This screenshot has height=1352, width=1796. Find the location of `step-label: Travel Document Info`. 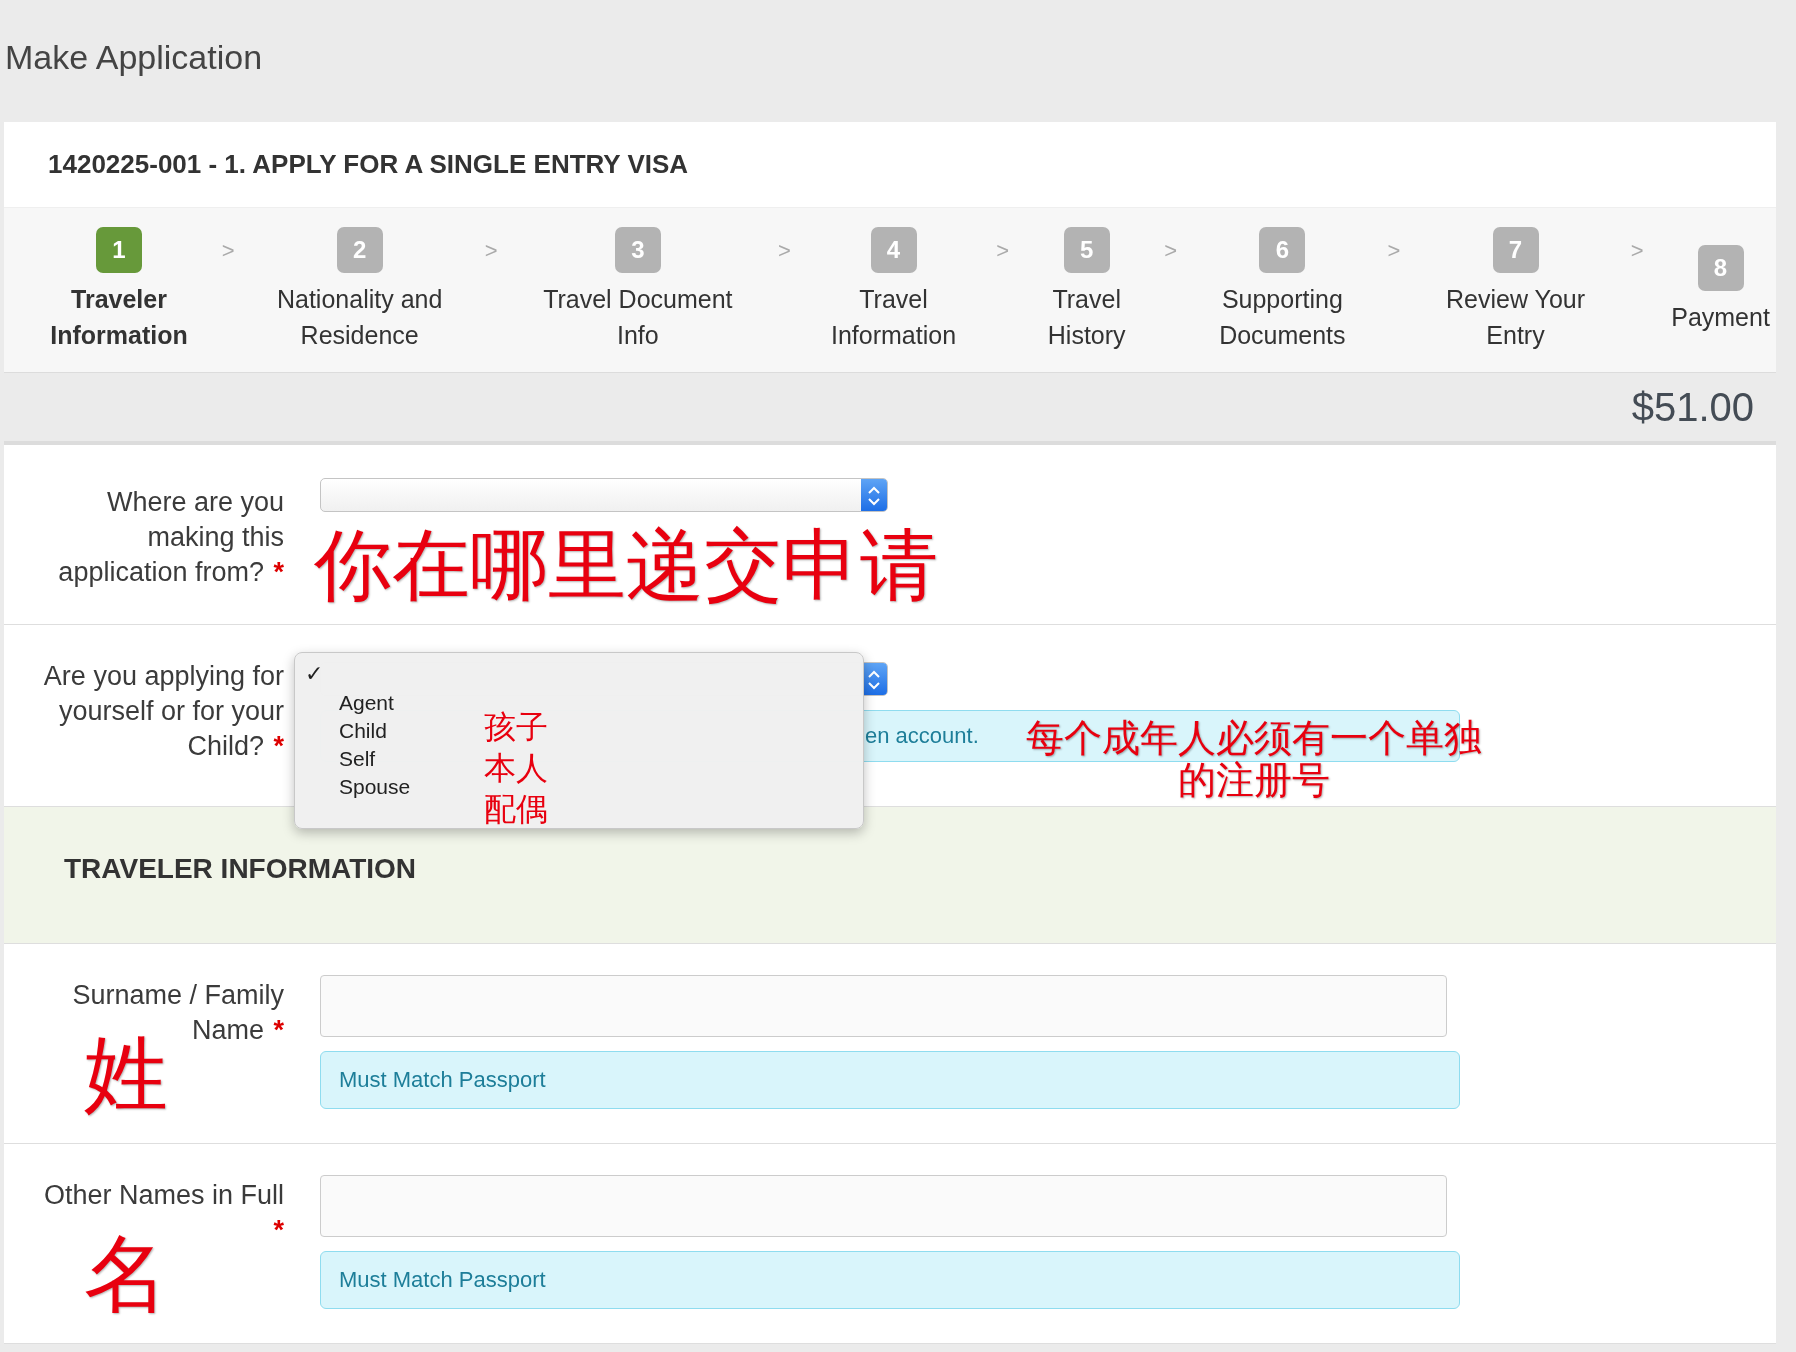

step-label: Travel Document Info is located at coordinates (638, 317).